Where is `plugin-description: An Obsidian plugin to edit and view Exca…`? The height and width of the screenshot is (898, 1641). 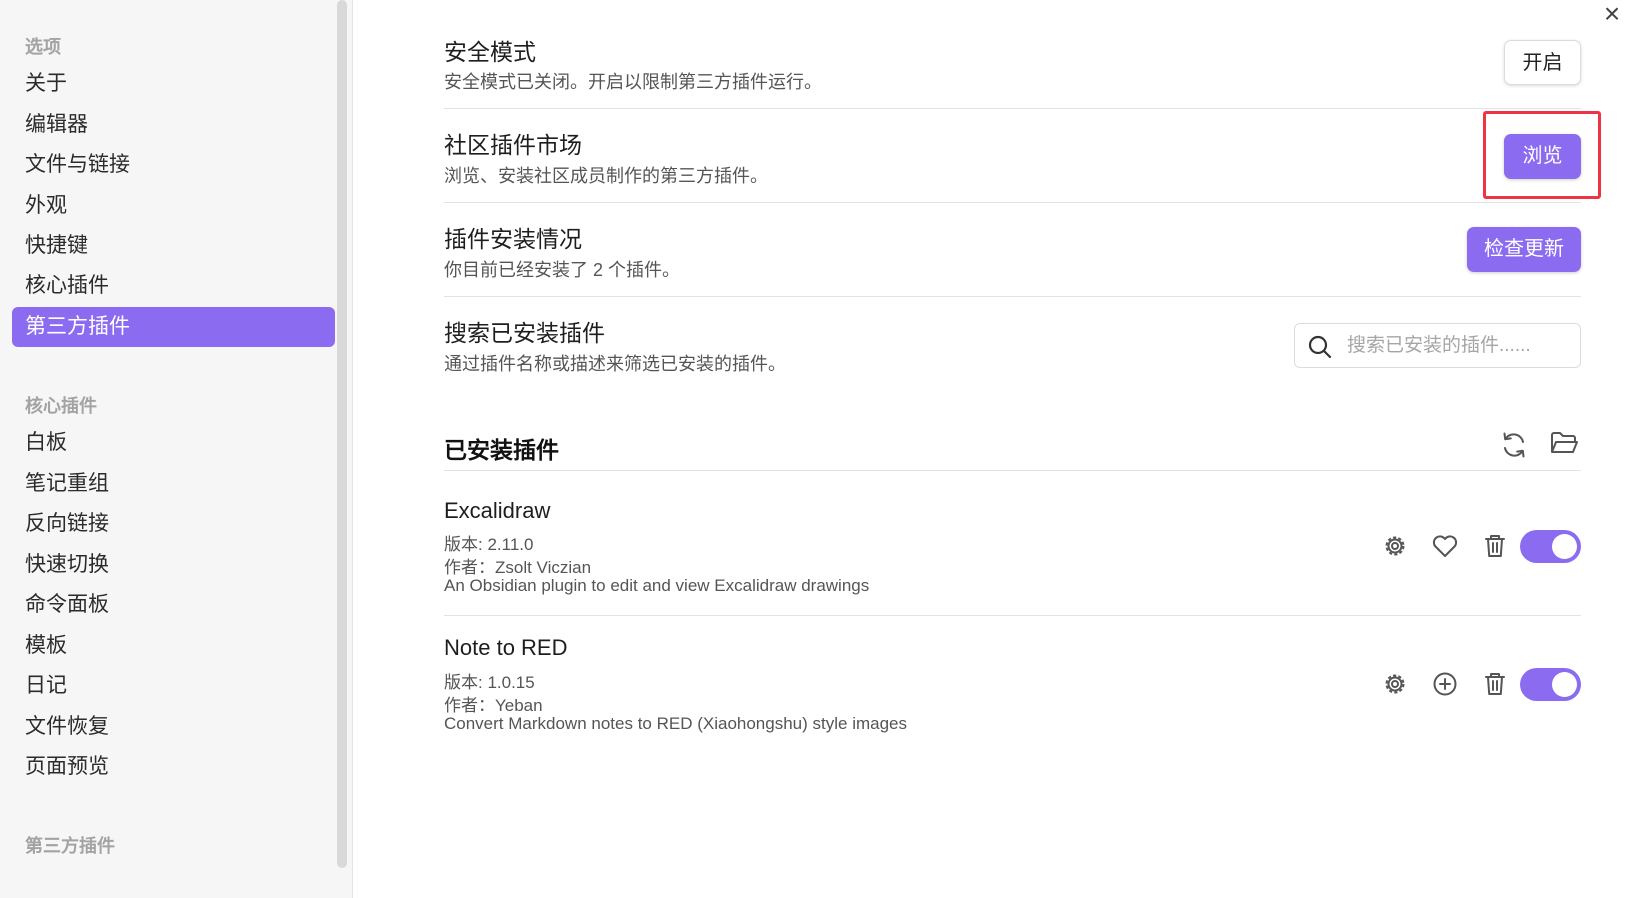 plugin-description: An Obsidian plugin to edit and view Exca… is located at coordinates (657, 585).